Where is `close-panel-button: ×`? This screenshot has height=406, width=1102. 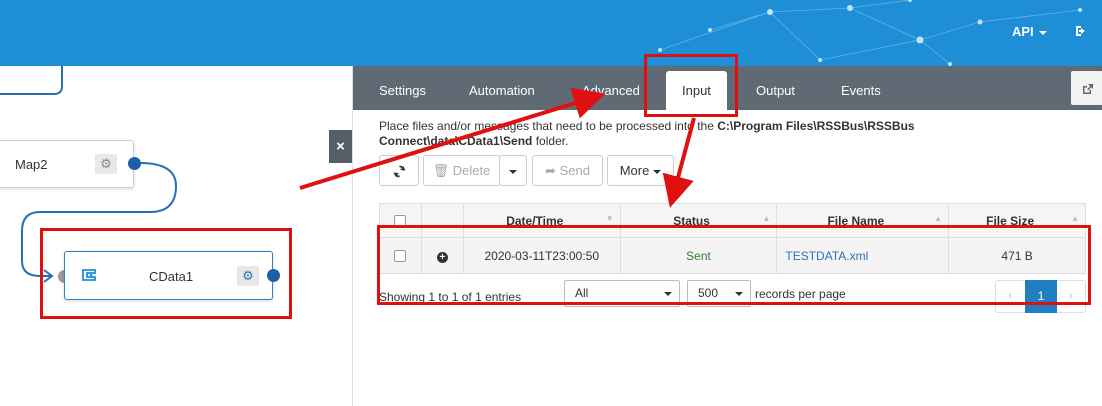 close-panel-button: × is located at coordinates (340, 146).